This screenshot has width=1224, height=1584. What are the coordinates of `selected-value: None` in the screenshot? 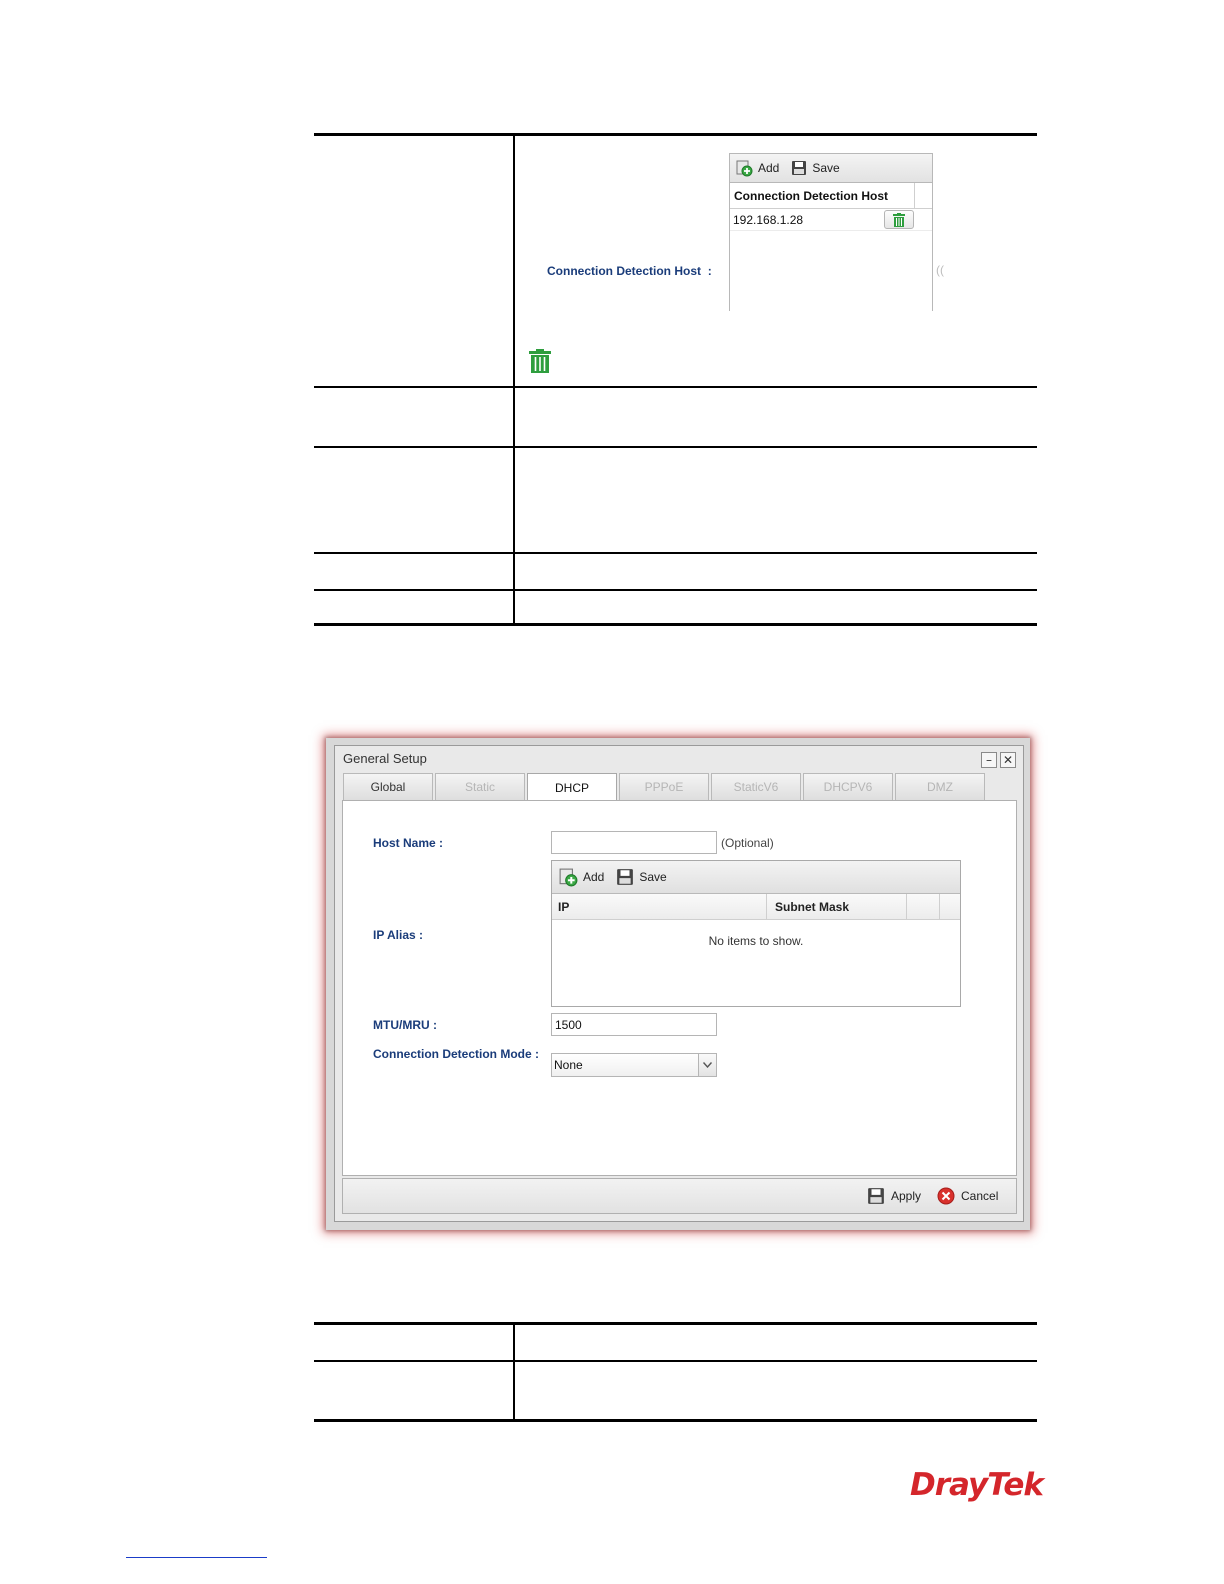 It's located at (568, 1065).